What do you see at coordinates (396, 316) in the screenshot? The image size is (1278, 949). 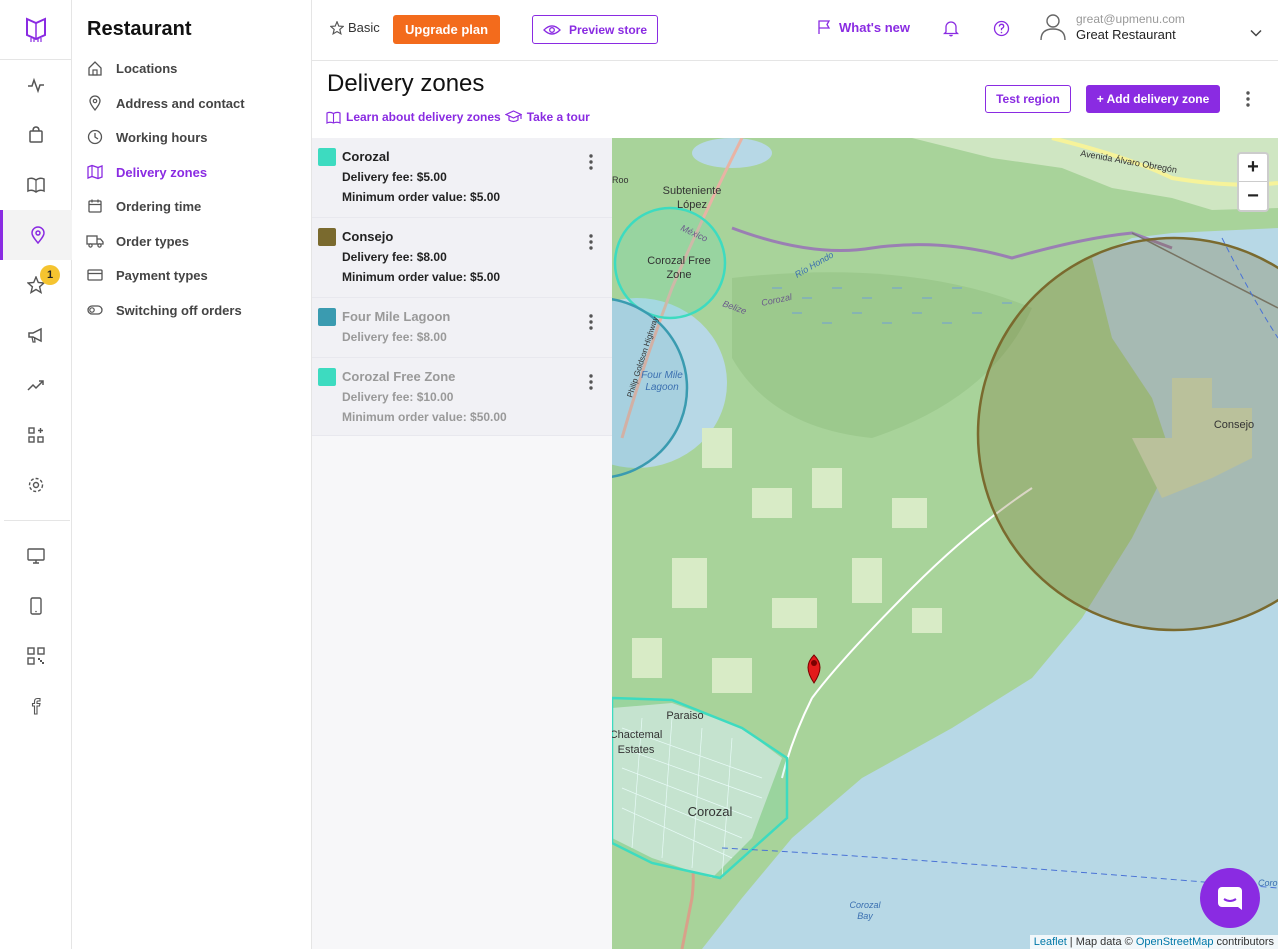 I see `zone-name: Four Mile Lagoon` at bounding box center [396, 316].